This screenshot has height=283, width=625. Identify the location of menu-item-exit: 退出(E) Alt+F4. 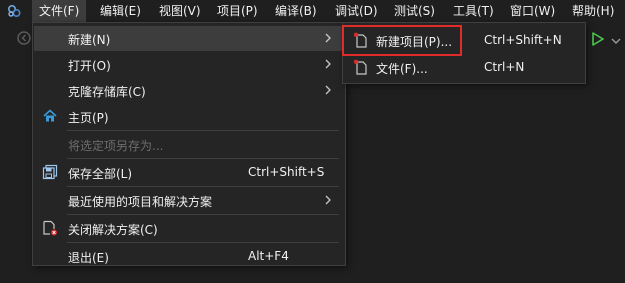
(189, 256).